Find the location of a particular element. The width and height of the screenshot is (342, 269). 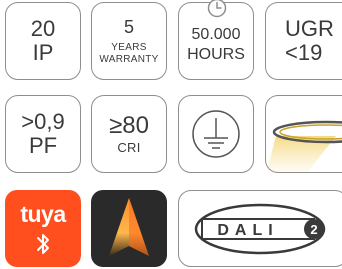

dali-version: 2 is located at coordinates (313, 229).